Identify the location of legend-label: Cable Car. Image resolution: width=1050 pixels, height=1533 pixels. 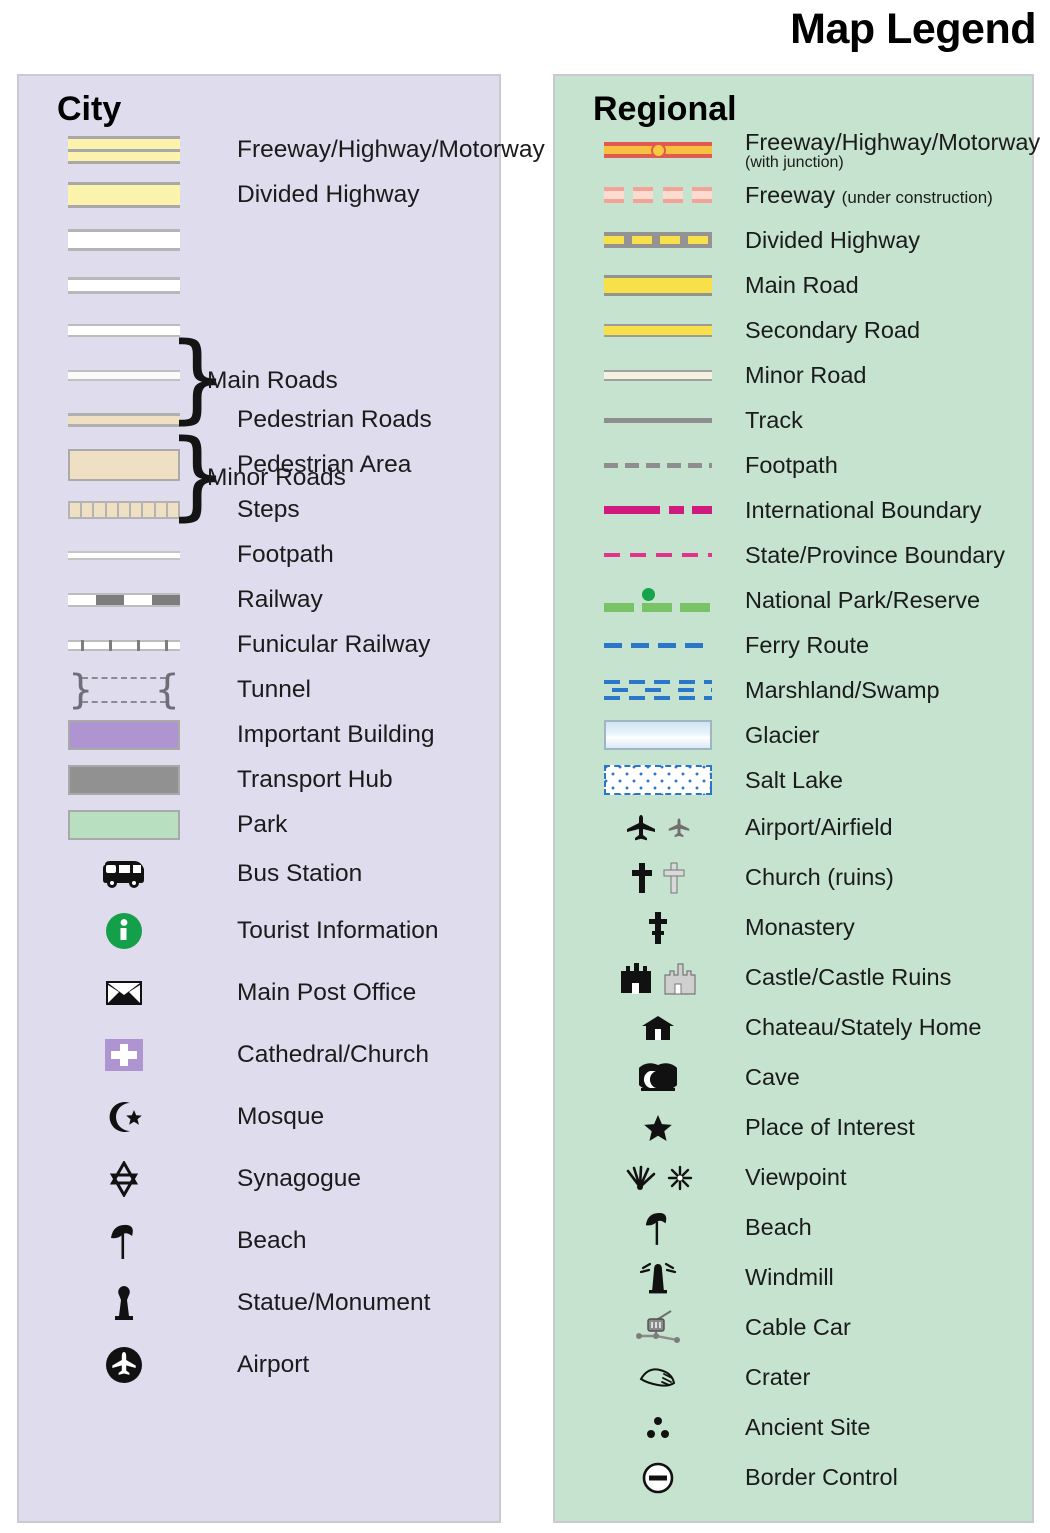
(798, 1327).